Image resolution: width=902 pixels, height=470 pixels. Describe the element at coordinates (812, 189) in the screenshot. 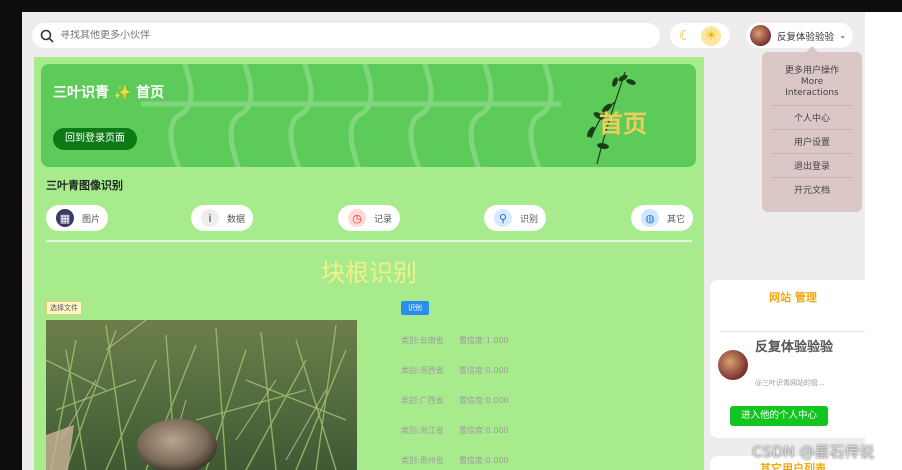

I see `dropdown-item-docs: 开元文档` at that location.